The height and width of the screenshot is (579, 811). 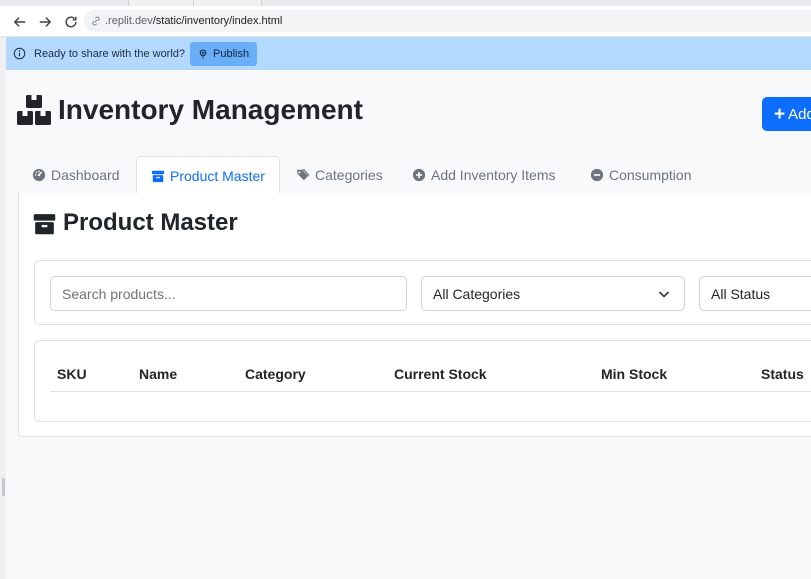 What do you see at coordinates (440, 374) in the screenshot?
I see `column-header-current-stock: Current Stock` at bounding box center [440, 374].